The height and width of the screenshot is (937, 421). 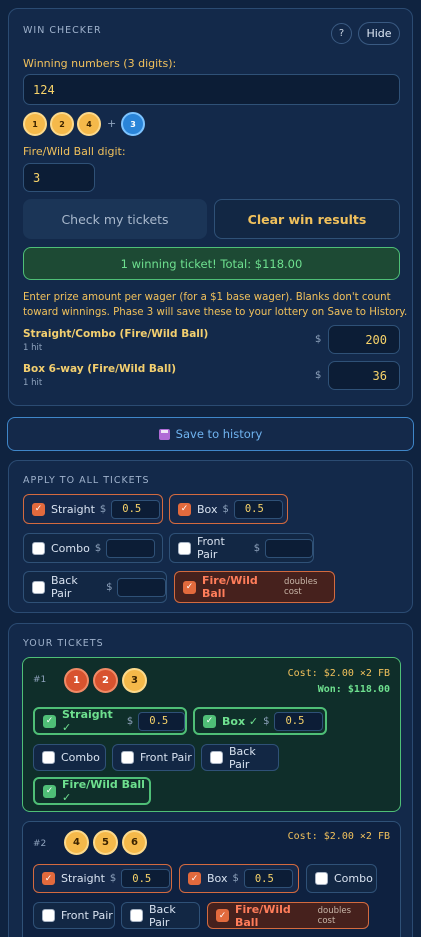 I want to click on ticket-1-straight-amount: 0.5, so click(x=161, y=721).